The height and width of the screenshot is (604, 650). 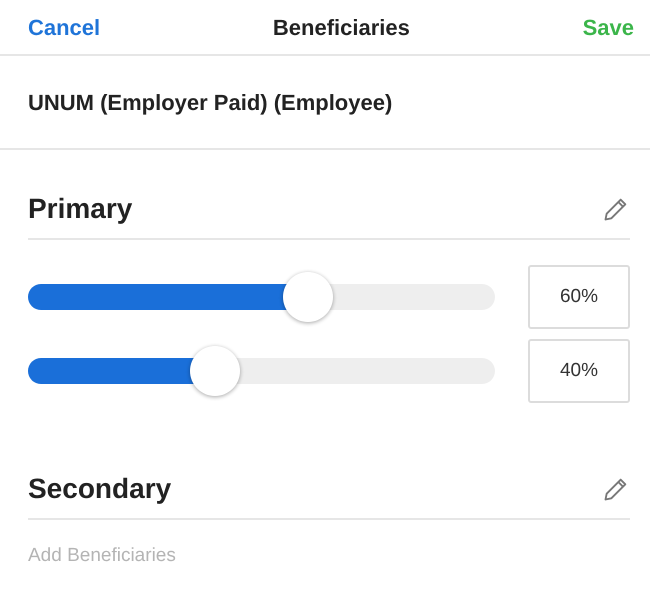 I want to click on section-title: Secondary, so click(x=100, y=489).